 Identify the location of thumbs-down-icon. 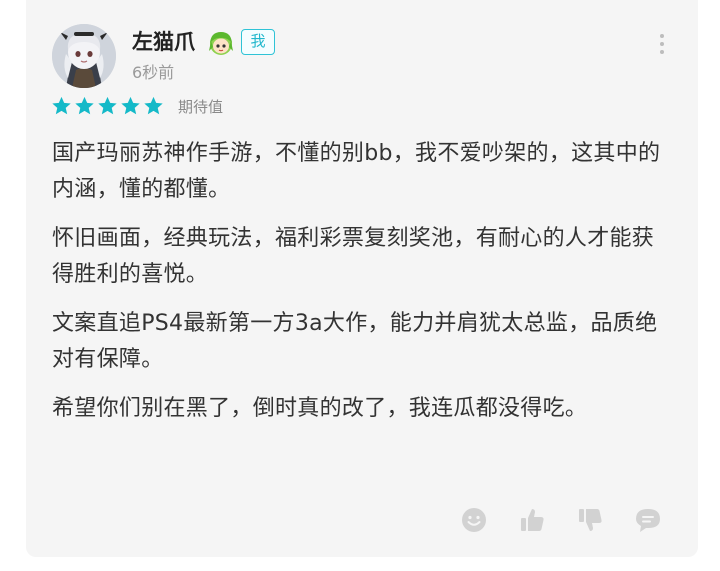
(590, 520).